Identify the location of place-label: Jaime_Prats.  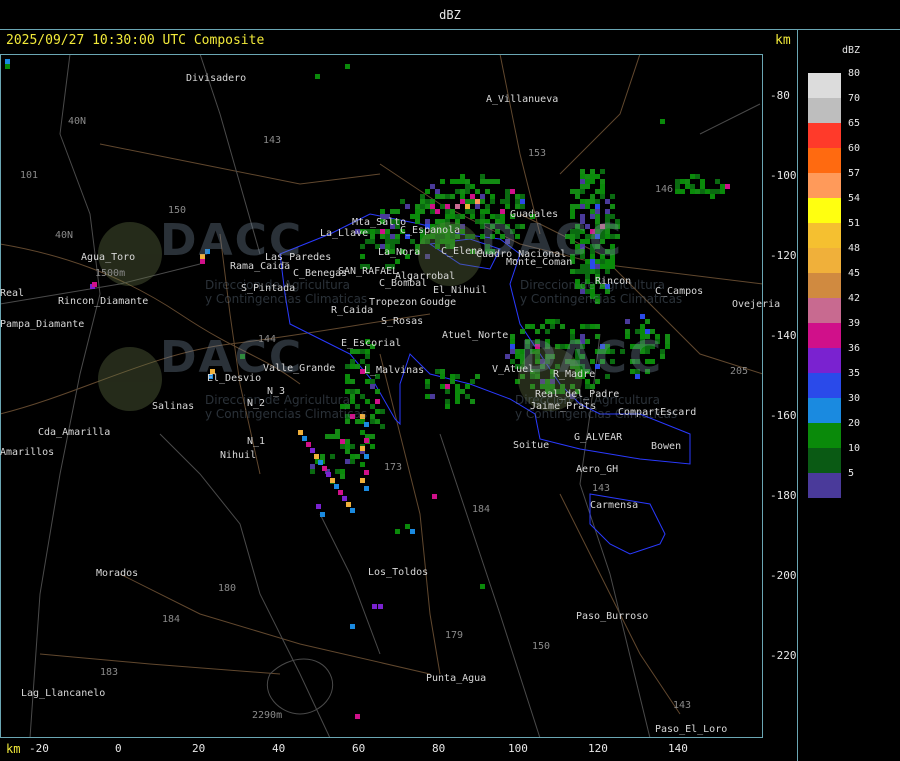
(563, 406).